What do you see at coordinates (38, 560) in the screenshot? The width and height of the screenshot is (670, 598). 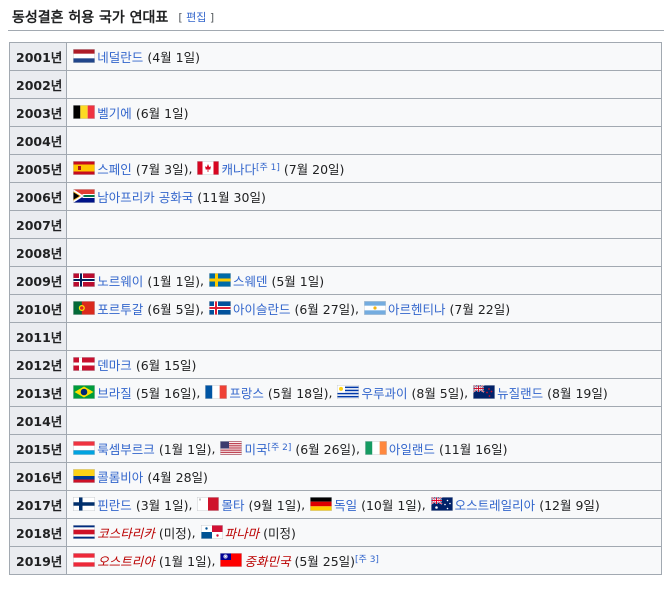 I see `year-cell: 2019년` at bounding box center [38, 560].